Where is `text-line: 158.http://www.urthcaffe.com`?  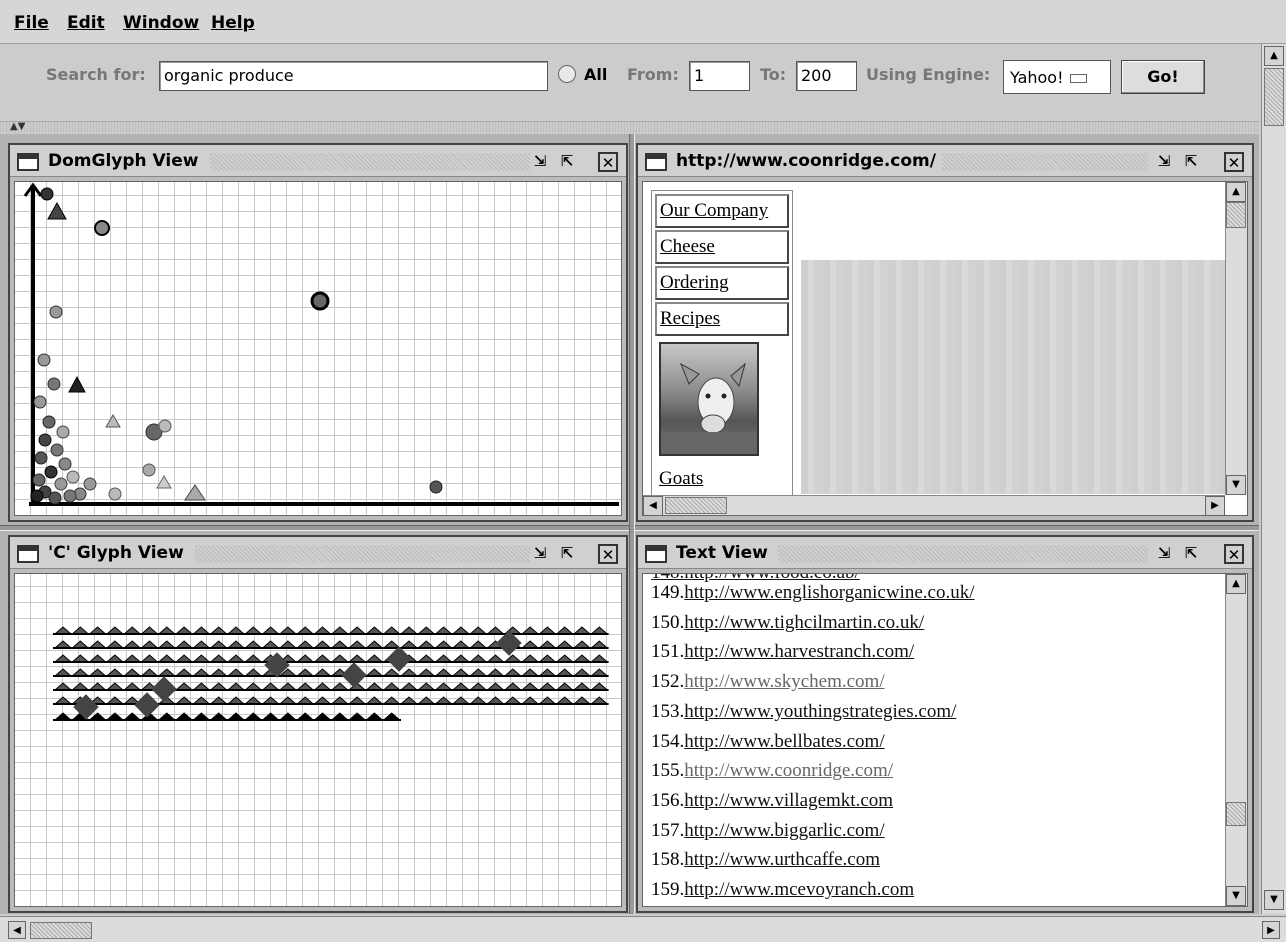
text-line: 158.http://www.urthcaffe.com is located at coordinates (765, 860).